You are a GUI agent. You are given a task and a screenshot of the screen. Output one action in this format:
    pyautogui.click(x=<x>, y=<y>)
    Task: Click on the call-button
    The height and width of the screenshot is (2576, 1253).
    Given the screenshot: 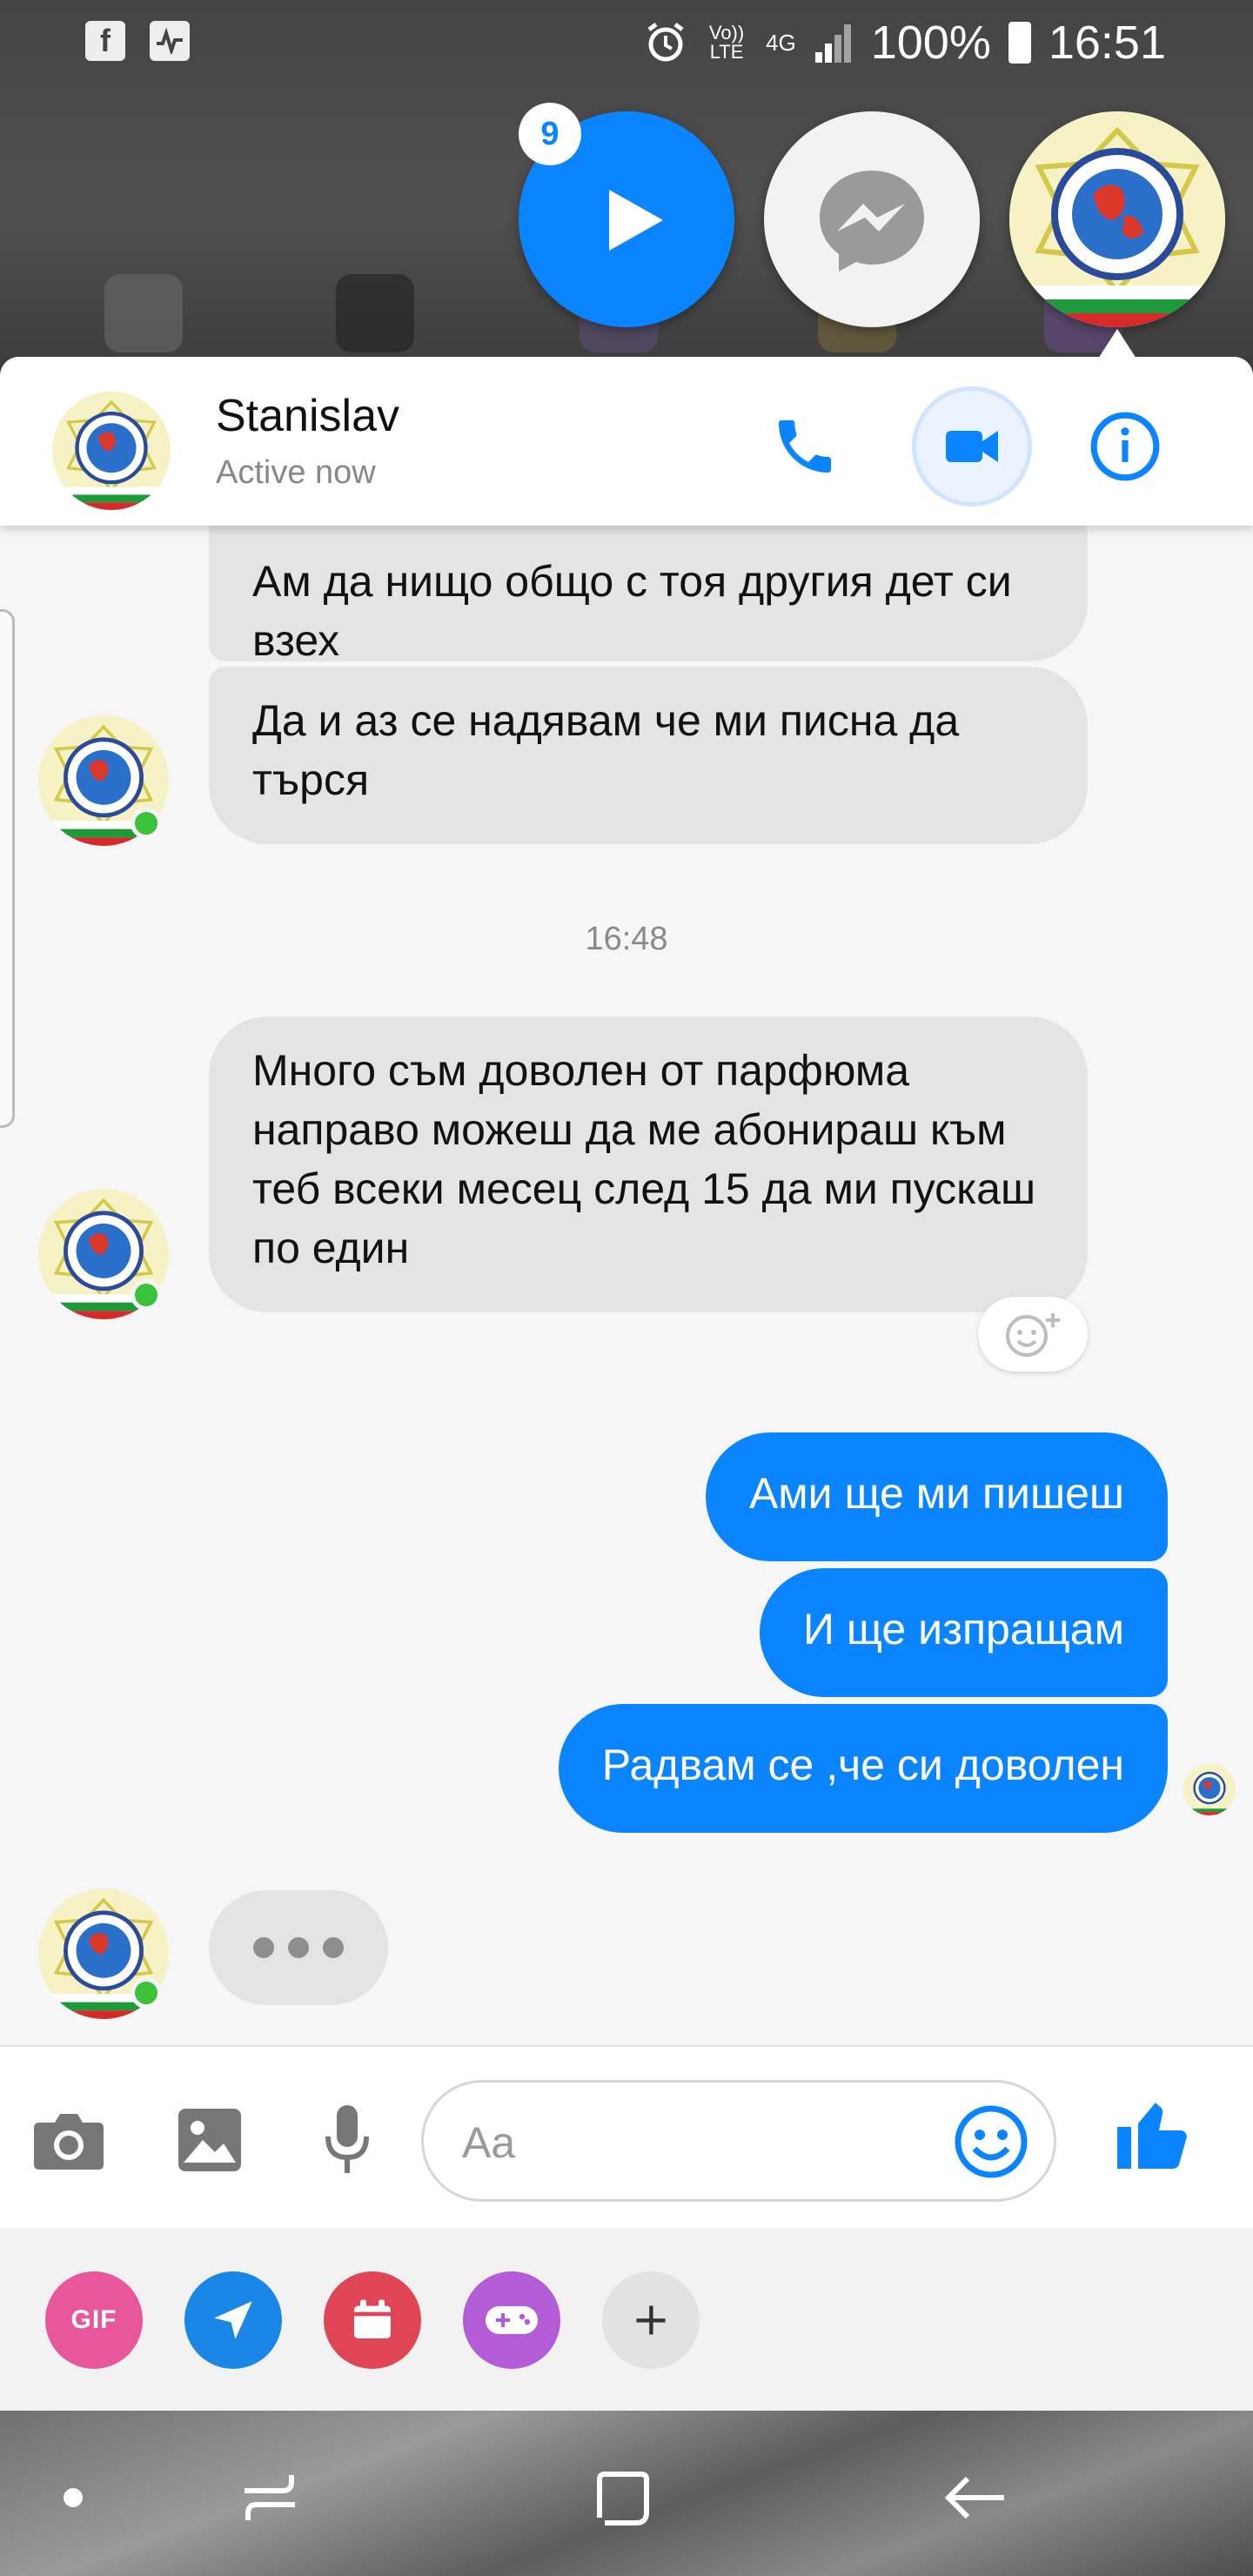 What is the action you would take?
    pyautogui.click(x=805, y=447)
    